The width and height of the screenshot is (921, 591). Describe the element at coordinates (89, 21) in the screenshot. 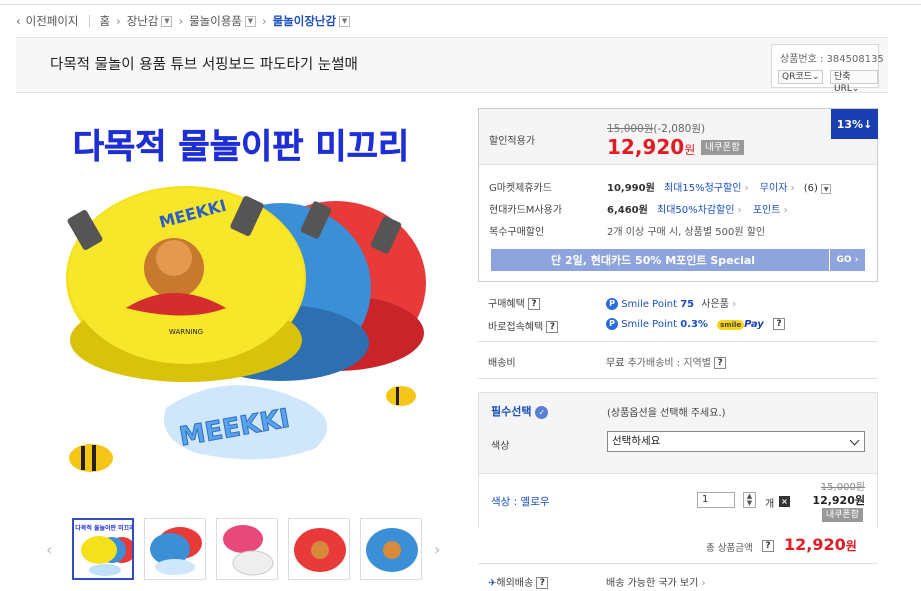

I see `breadcrumb-divider` at that location.